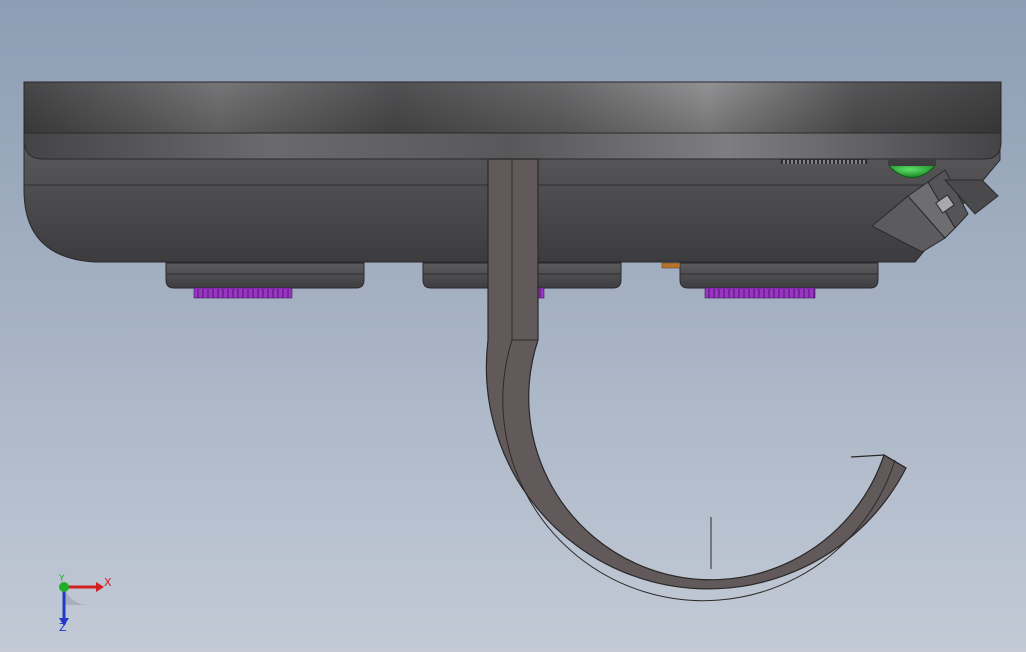  I want to click on foot-right, so click(779, 275).